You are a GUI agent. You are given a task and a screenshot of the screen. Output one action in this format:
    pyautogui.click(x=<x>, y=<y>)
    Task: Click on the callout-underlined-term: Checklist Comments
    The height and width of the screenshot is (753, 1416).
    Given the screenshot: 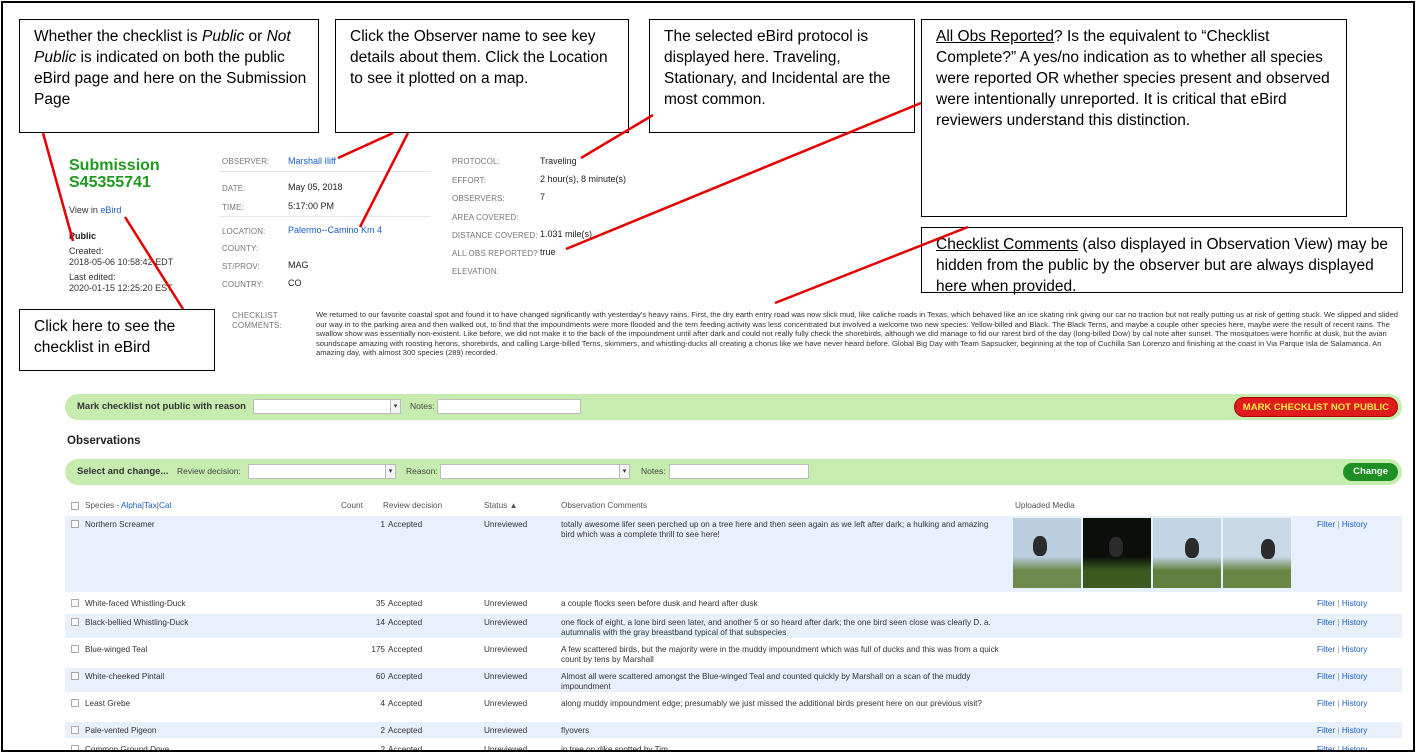 What is the action you would take?
    pyautogui.click(x=1007, y=244)
    